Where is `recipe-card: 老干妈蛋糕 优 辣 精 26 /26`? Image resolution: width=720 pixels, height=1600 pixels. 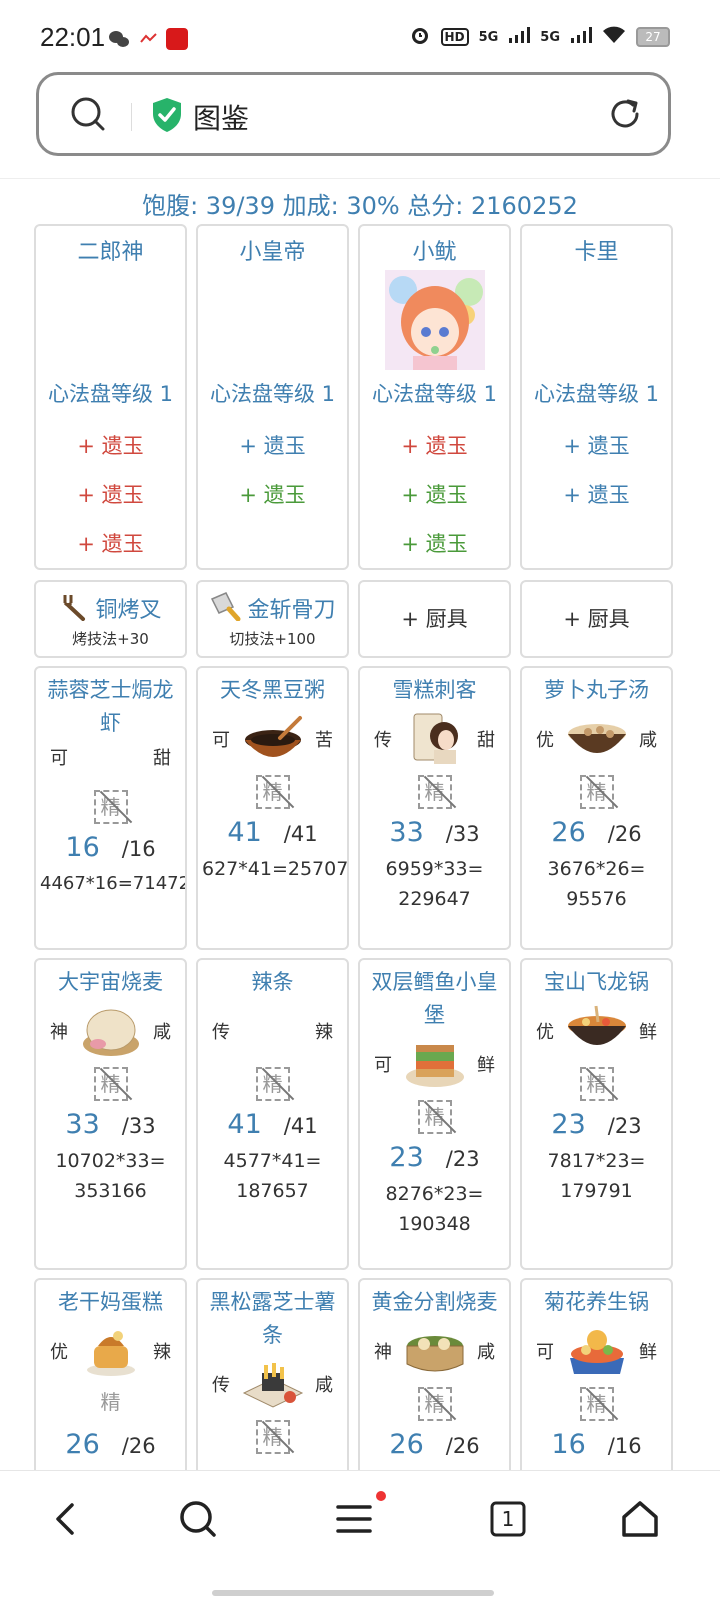
recipe-card: 老干妈蛋糕 优 辣 精 26 /26 is located at coordinates (110, 1374).